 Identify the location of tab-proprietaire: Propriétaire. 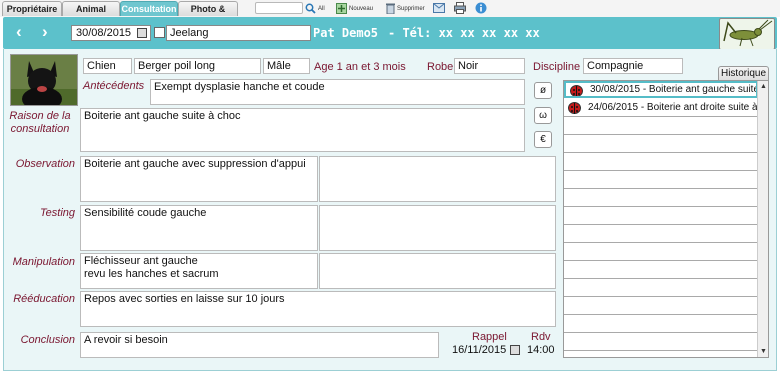
(32, 8).